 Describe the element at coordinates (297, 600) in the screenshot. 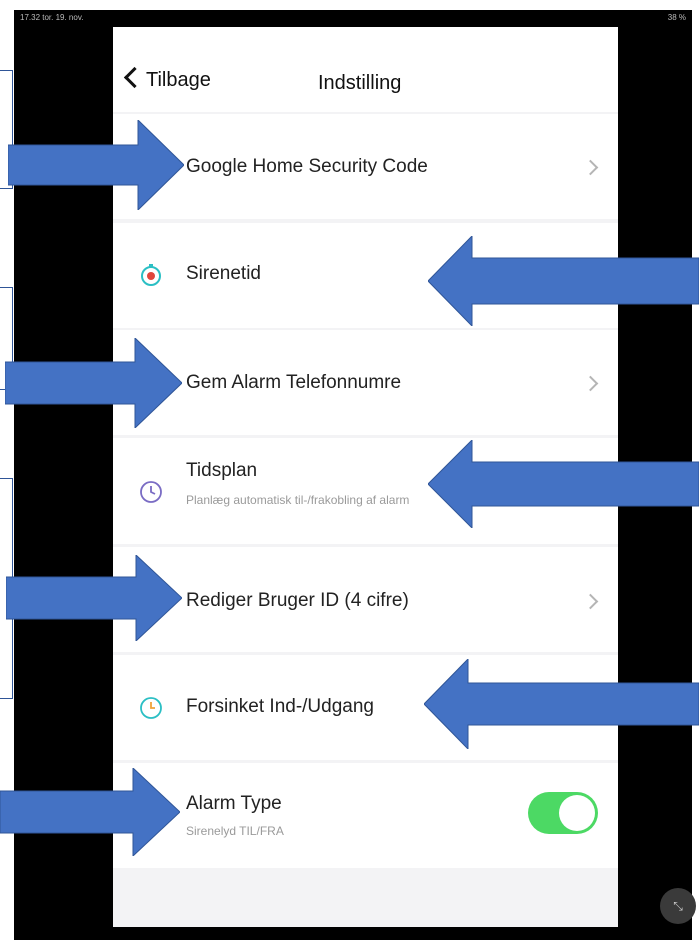

I see `row-label: Rediger Bruger ID (4 cifre)` at that location.